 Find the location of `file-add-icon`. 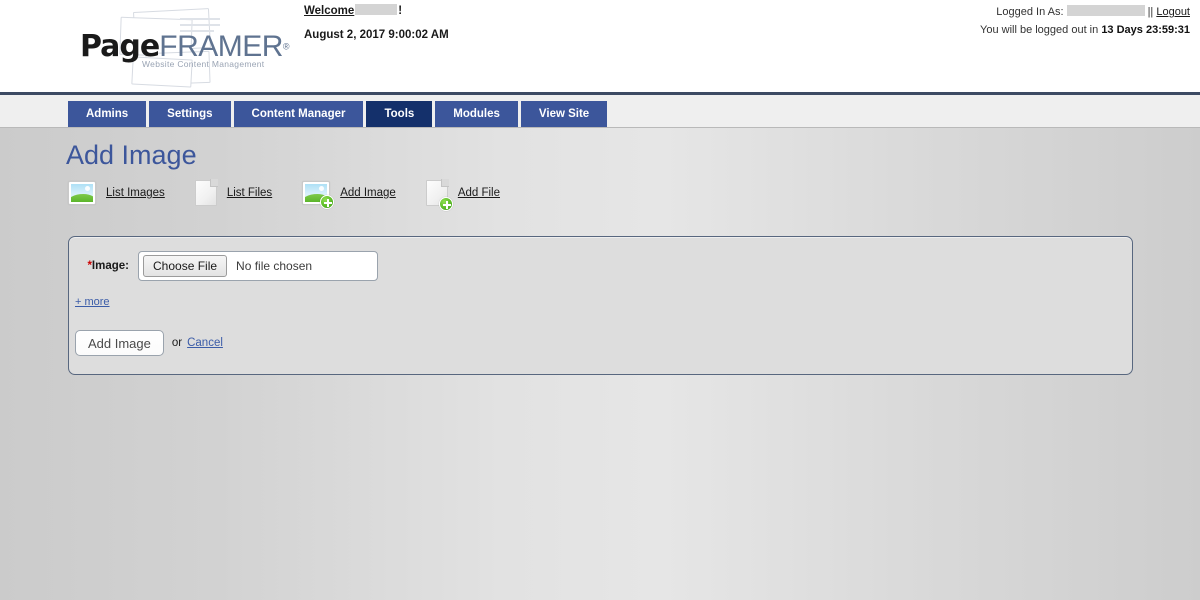

file-add-icon is located at coordinates (439, 195).